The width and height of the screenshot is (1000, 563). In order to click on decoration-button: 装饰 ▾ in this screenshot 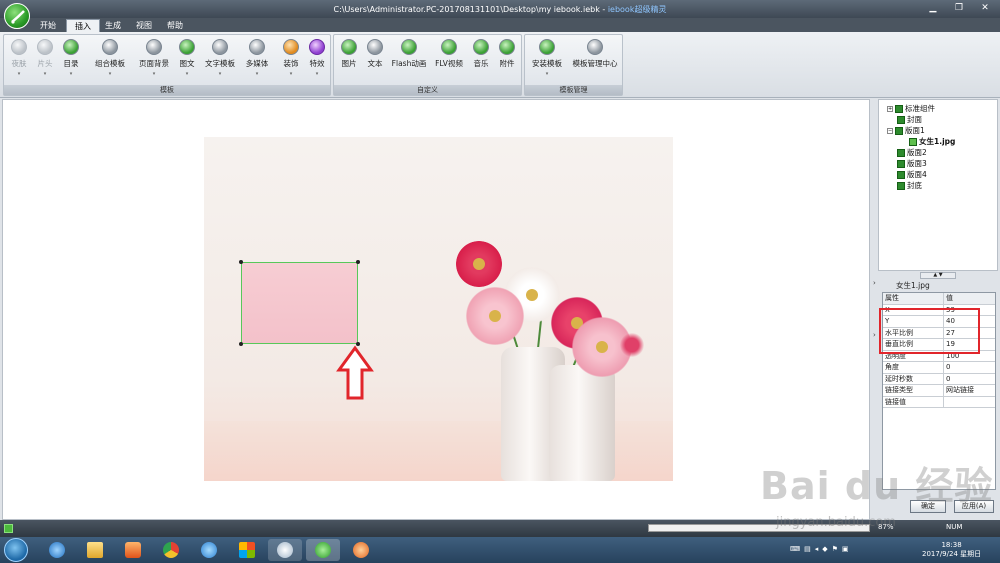, I will do `click(291, 58)`.